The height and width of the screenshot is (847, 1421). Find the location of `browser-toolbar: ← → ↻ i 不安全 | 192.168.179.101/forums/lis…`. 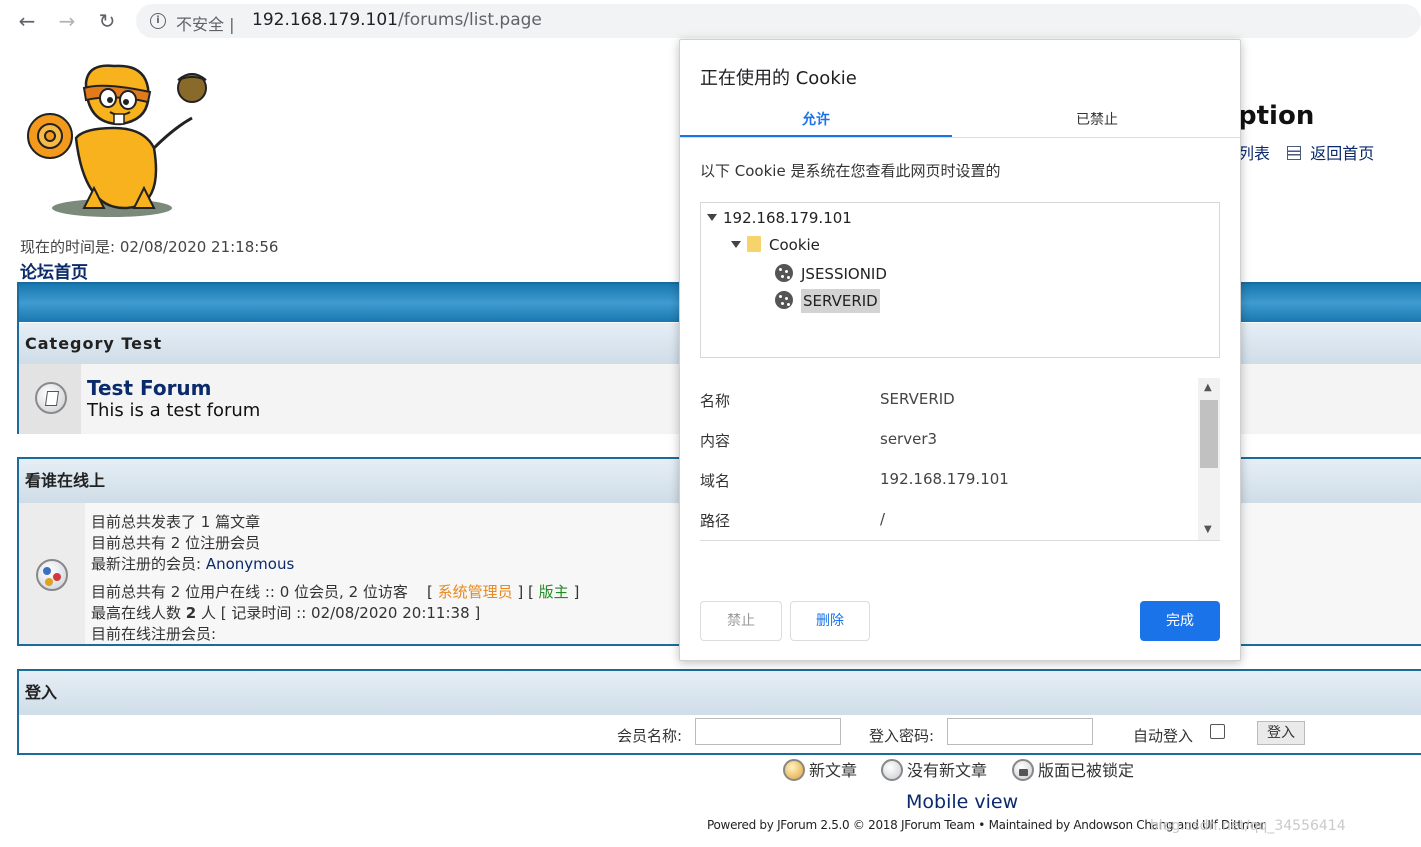

browser-toolbar: ← → ↻ i 不安全 | 192.168.179.101/forums/lis… is located at coordinates (710, 21).